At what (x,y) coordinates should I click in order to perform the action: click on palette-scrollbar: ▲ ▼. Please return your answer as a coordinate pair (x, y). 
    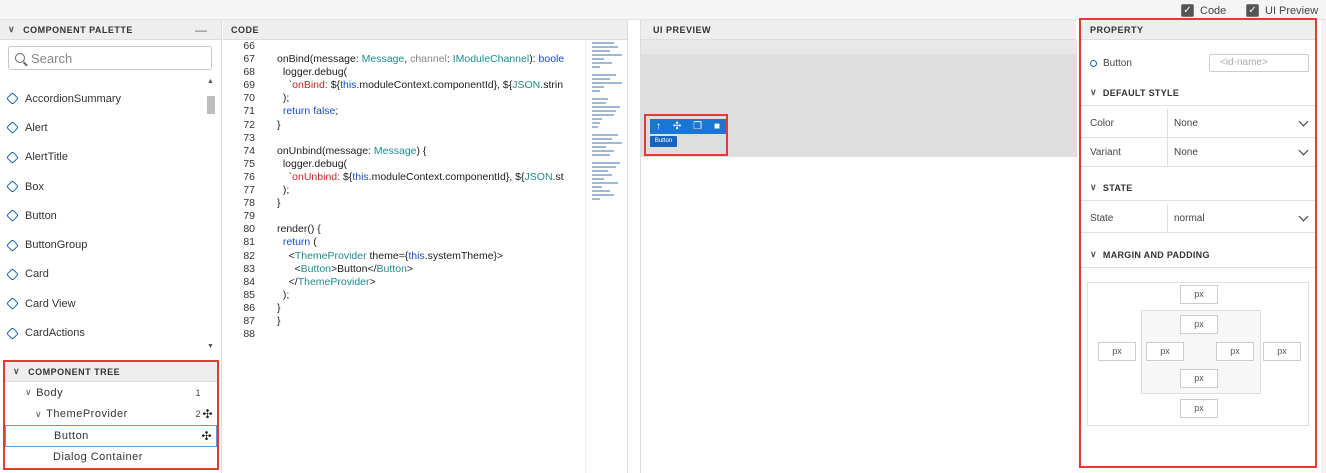
    Looking at the image, I should click on (211, 214).